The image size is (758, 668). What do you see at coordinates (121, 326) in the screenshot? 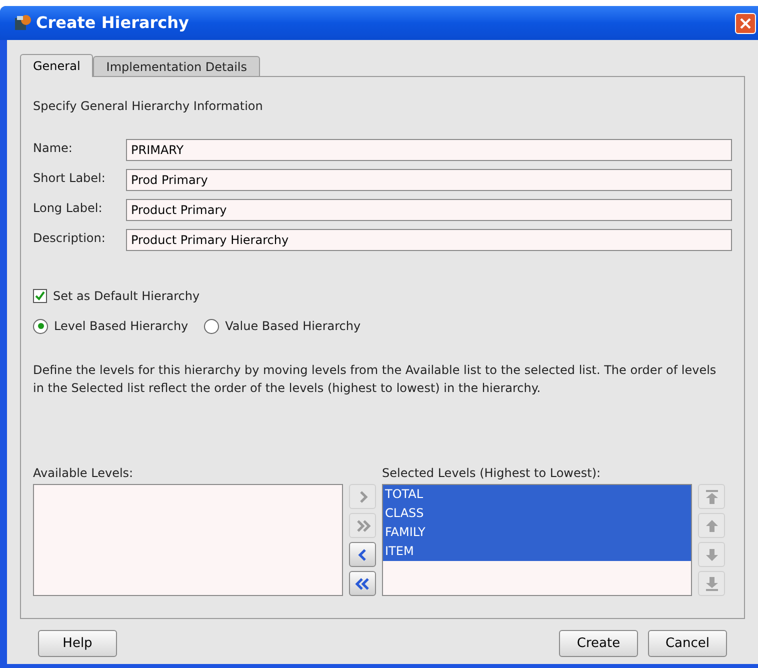
I see `radio-label: Level Based Hierarchy` at bounding box center [121, 326].